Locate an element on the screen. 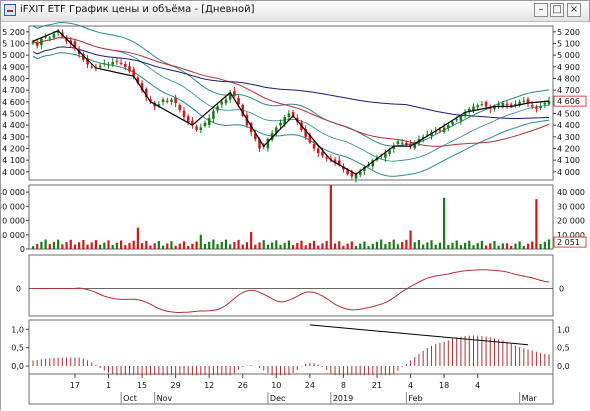 The image size is (590, 411). osc-pane-frame is located at coordinates (291, 347).